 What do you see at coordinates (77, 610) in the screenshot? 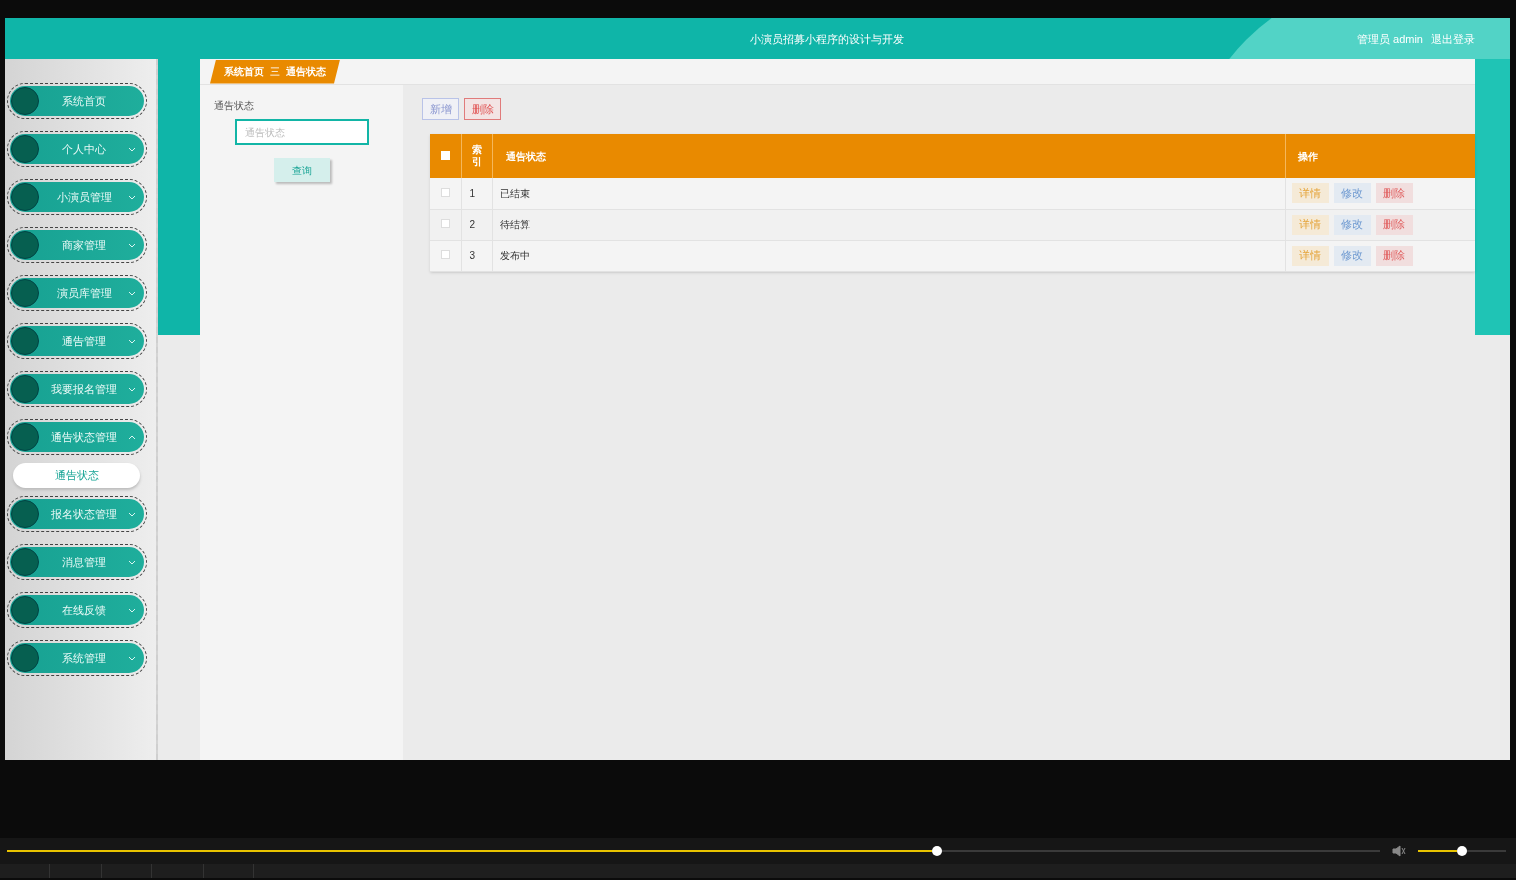
I see `sidebar-item: 在线反馈` at bounding box center [77, 610].